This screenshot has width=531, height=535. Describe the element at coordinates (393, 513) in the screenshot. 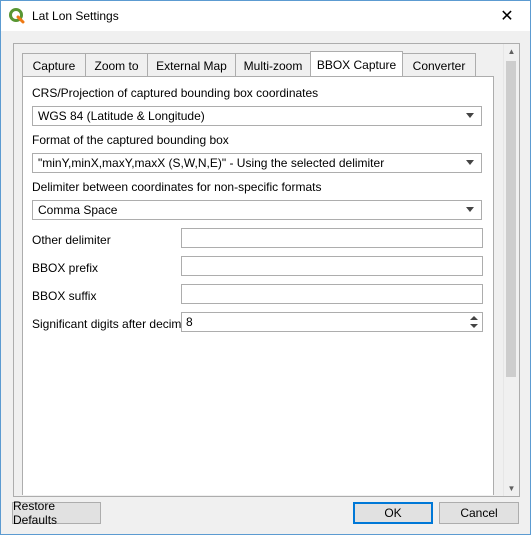

I see `ok-button: OK` at that location.